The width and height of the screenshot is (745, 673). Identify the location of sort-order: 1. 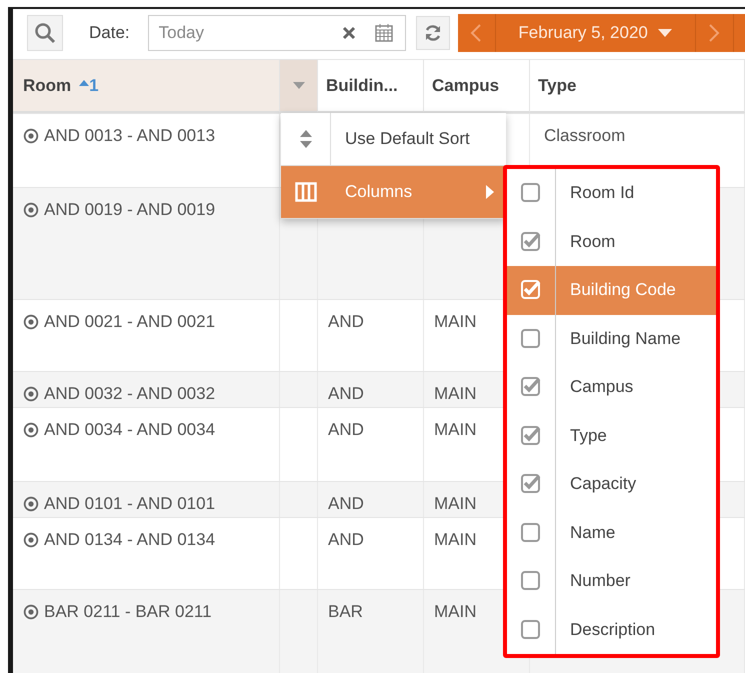
(94, 86).